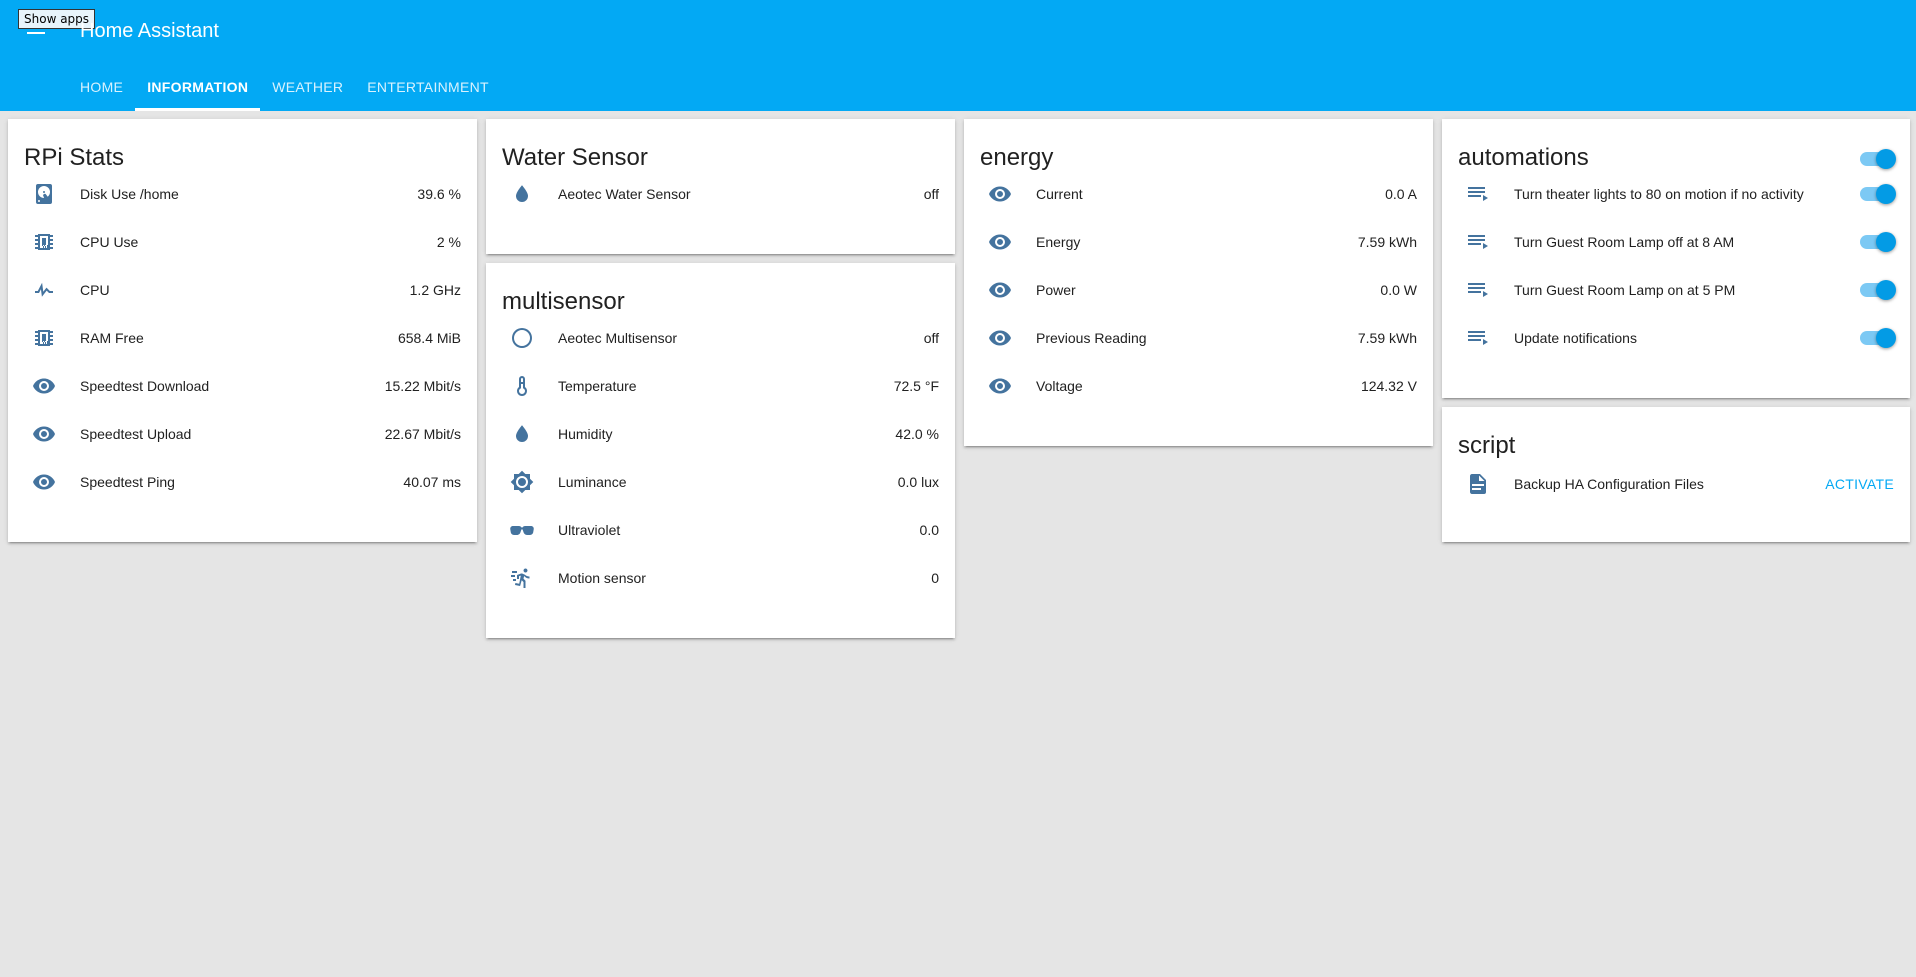  What do you see at coordinates (522, 530) in the screenshot?
I see `sunglasses-icon` at bounding box center [522, 530].